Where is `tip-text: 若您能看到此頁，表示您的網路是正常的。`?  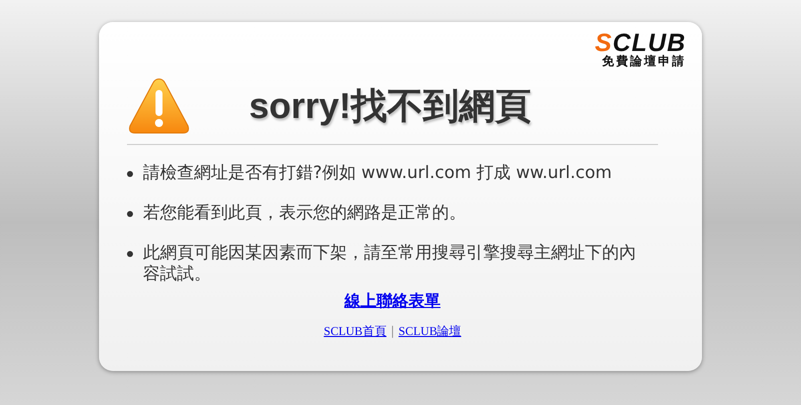 tip-text: 若您能看到此頁，表示您的網路是正常的。 is located at coordinates (305, 213).